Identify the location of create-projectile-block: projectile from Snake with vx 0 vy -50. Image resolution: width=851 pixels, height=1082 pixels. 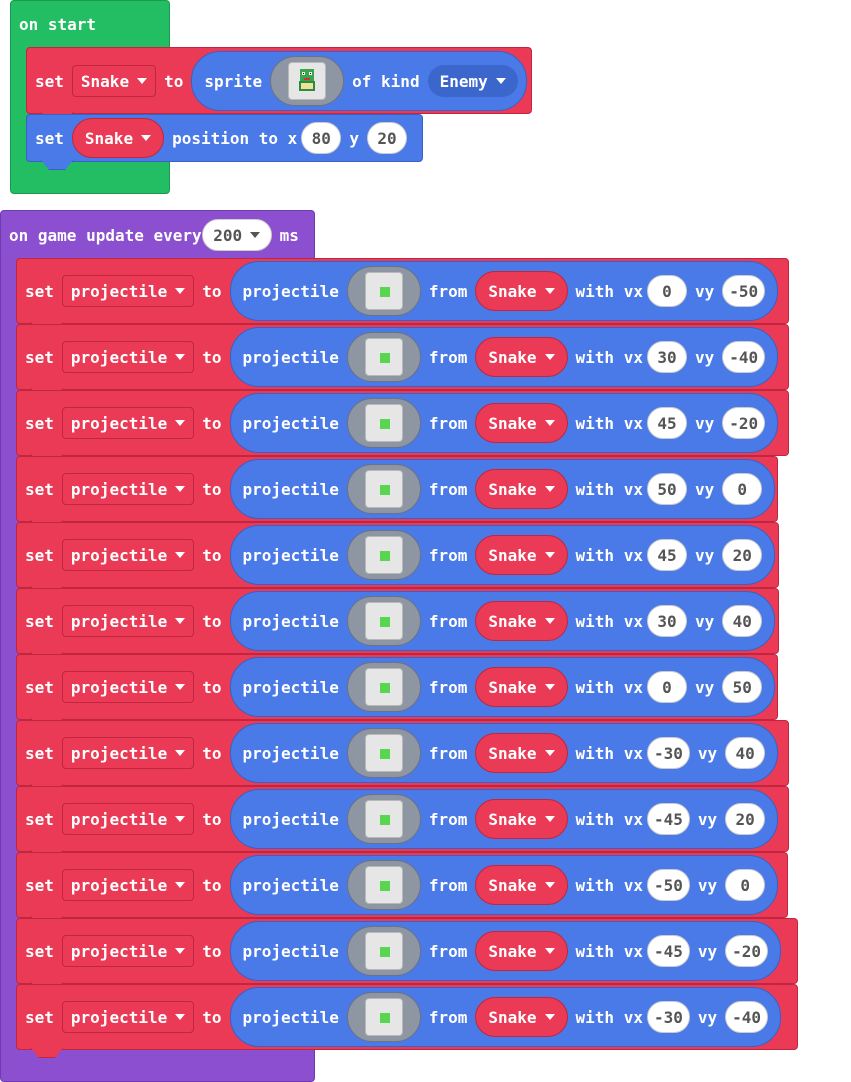
(504, 291).